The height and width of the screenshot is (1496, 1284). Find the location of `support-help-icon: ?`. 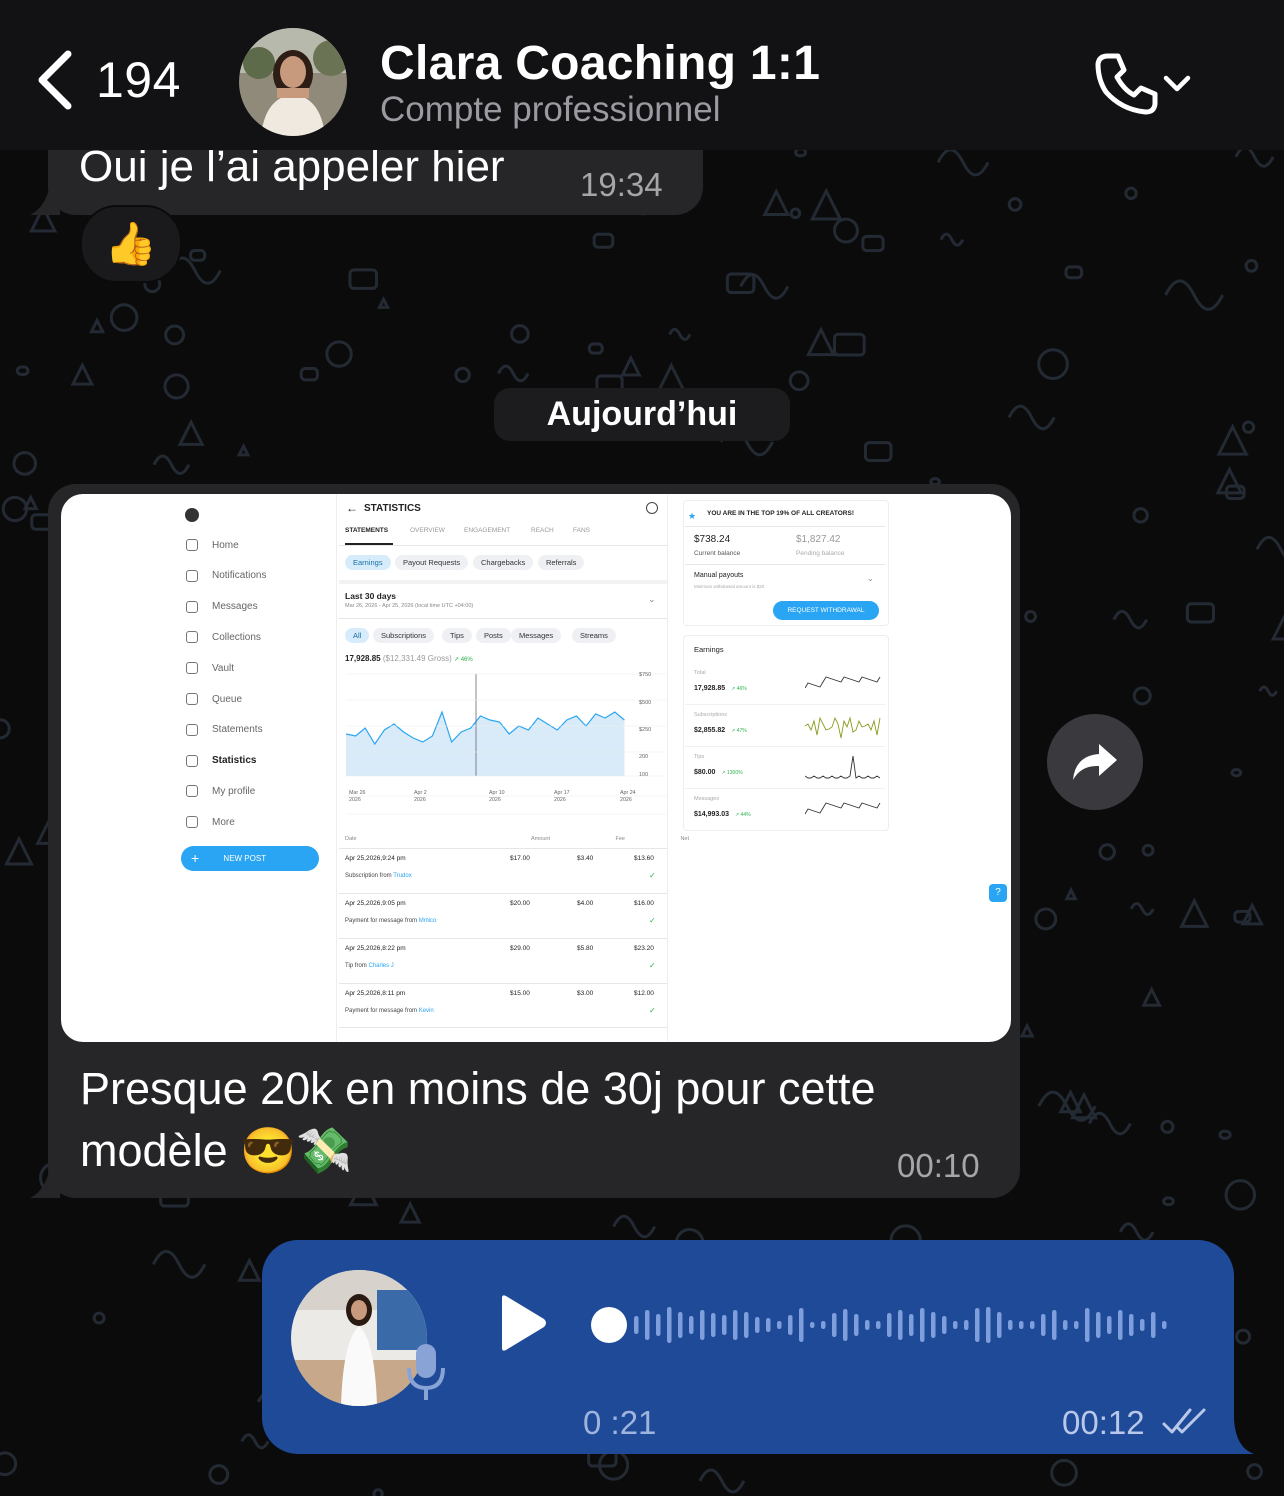

support-help-icon: ? is located at coordinates (998, 893).